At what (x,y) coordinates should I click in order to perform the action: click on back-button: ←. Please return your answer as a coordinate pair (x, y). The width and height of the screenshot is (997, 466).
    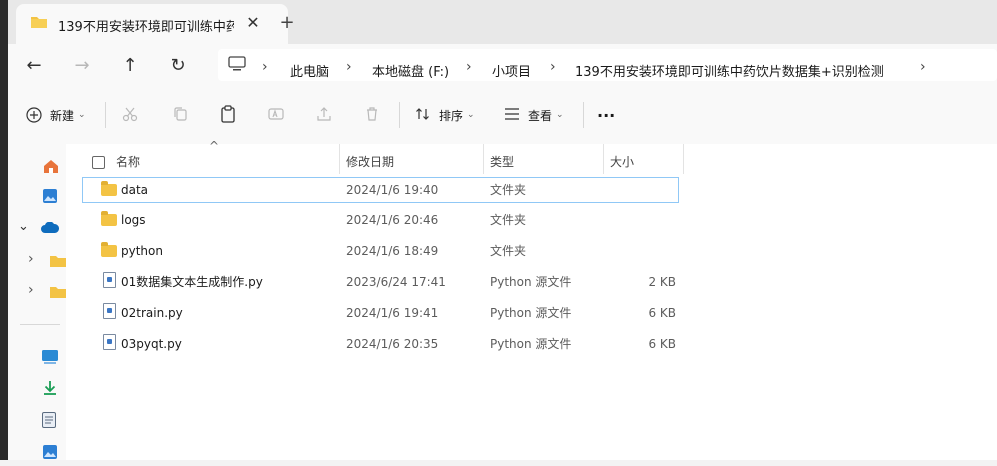
    Looking at the image, I should click on (34, 66).